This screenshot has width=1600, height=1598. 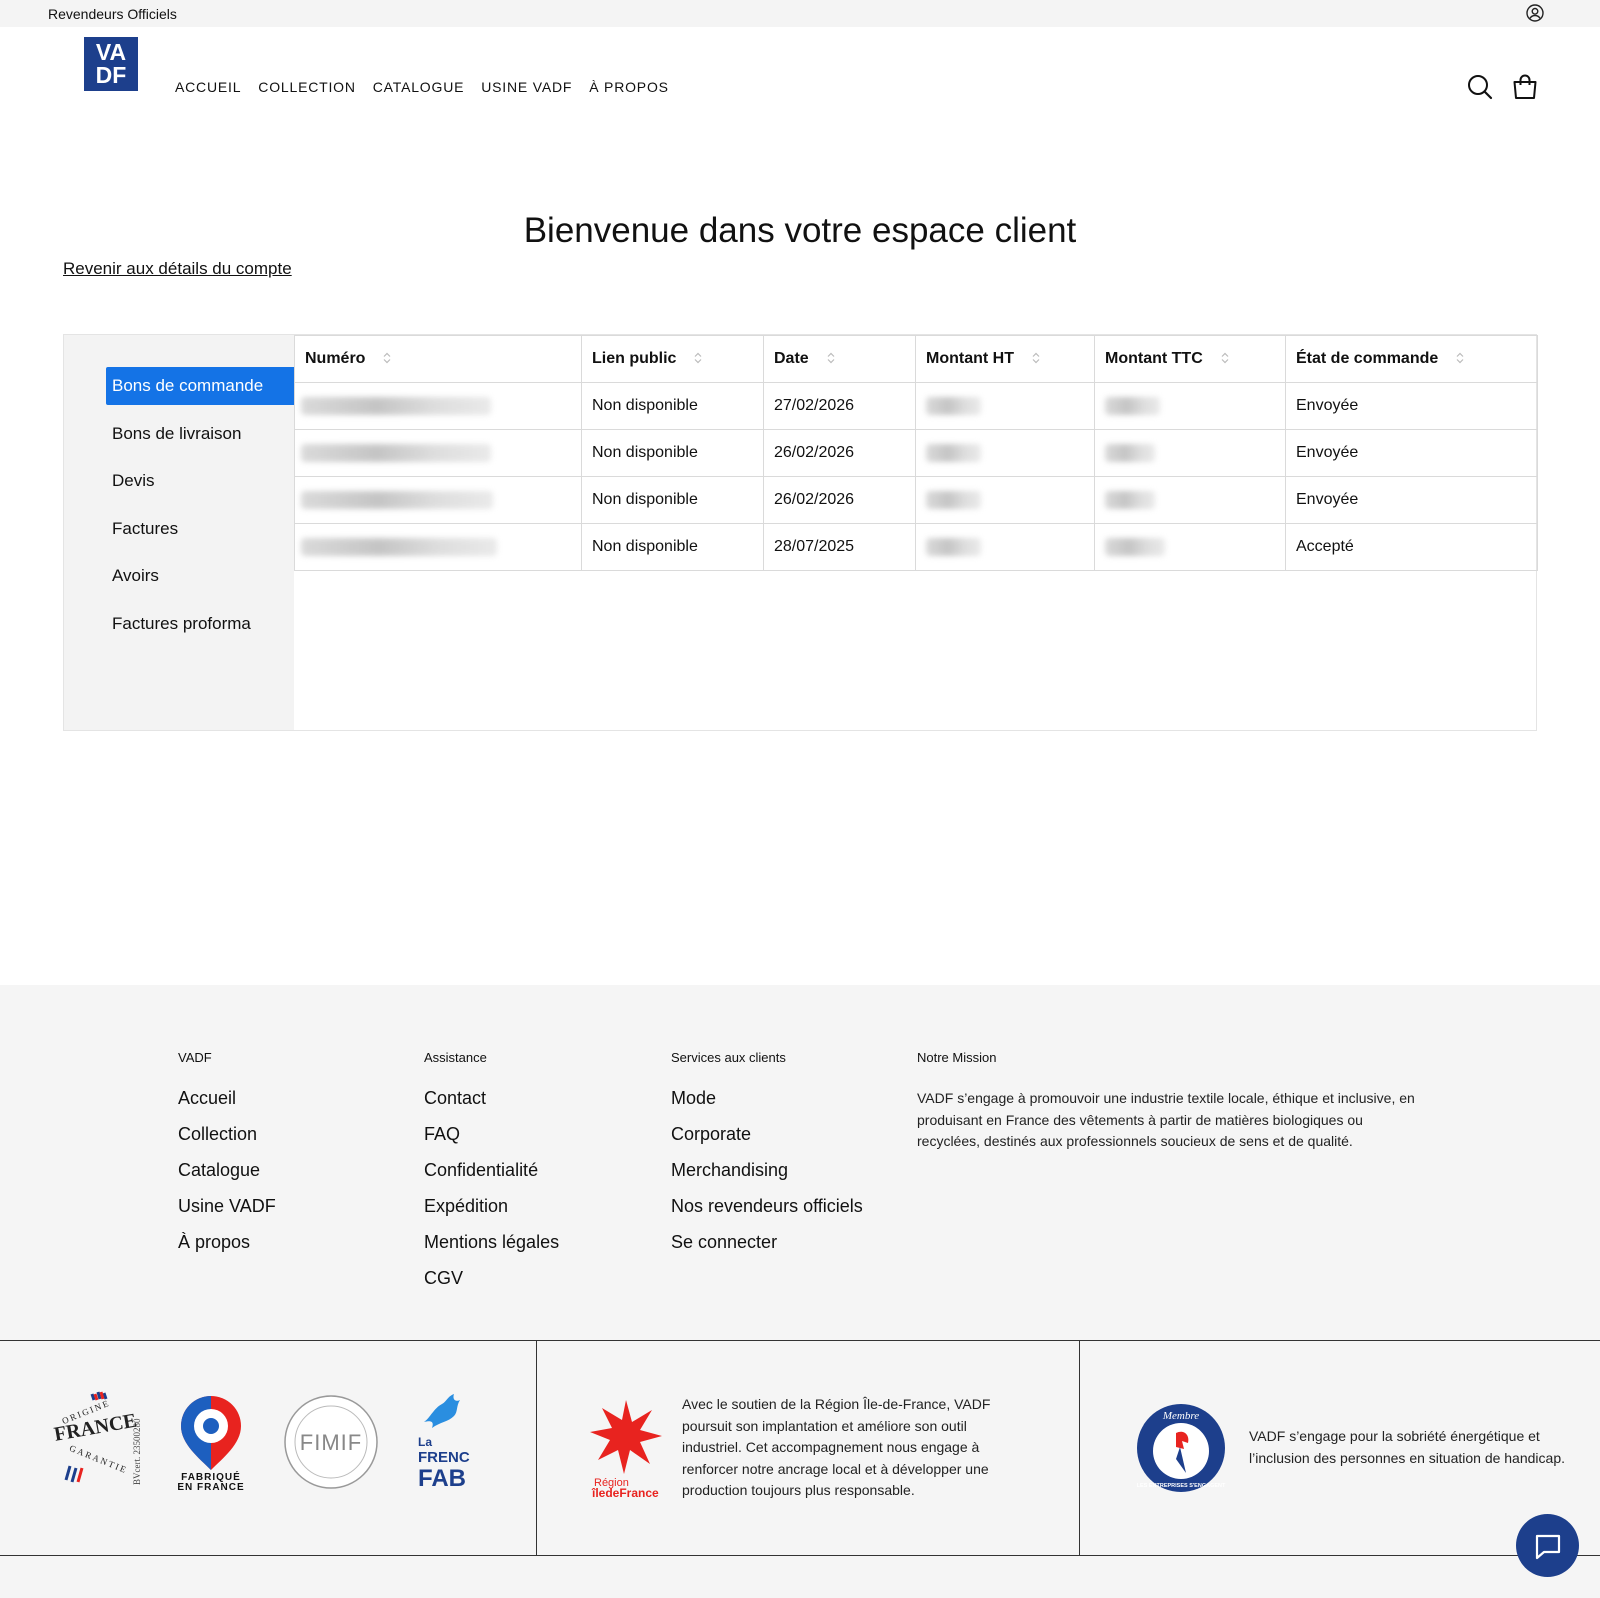 What do you see at coordinates (767, 1242) in the screenshot?
I see `footer-link-se-connecter: Se connecter` at bounding box center [767, 1242].